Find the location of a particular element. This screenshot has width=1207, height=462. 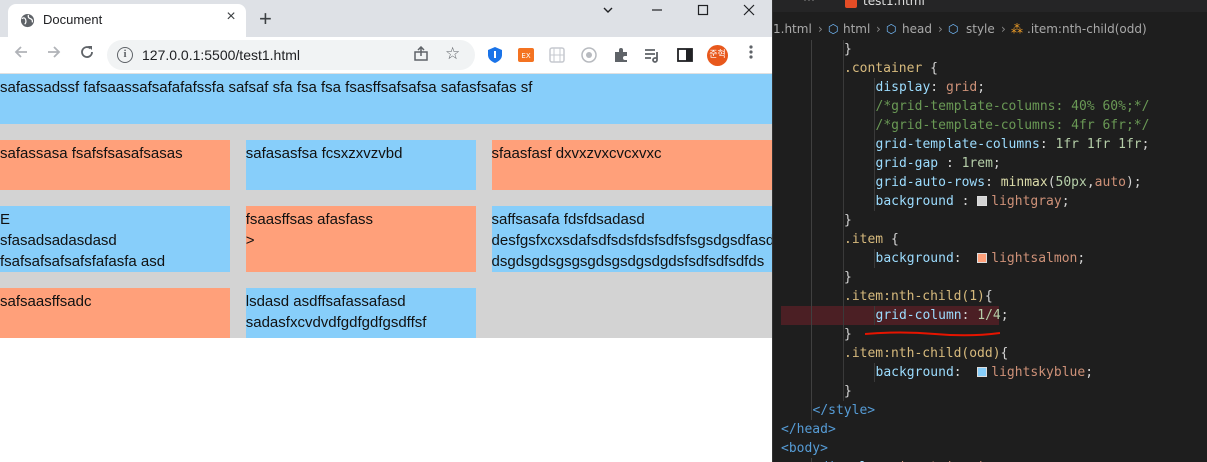

code-text: grid-auto-rows: minmax(50px,auto); is located at coordinates (1009, 182).